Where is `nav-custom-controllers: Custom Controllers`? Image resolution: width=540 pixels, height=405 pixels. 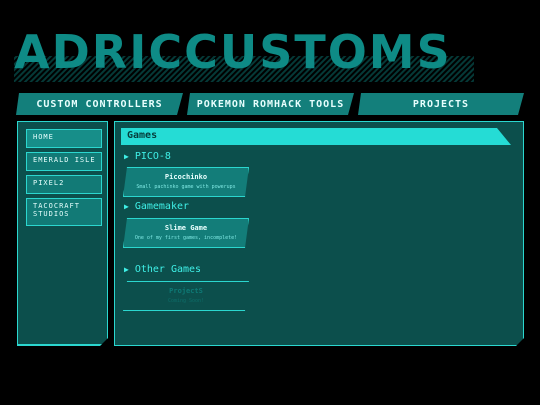 nav-custom-controllers: Custom Controllers is located at coordinates (99, 104).